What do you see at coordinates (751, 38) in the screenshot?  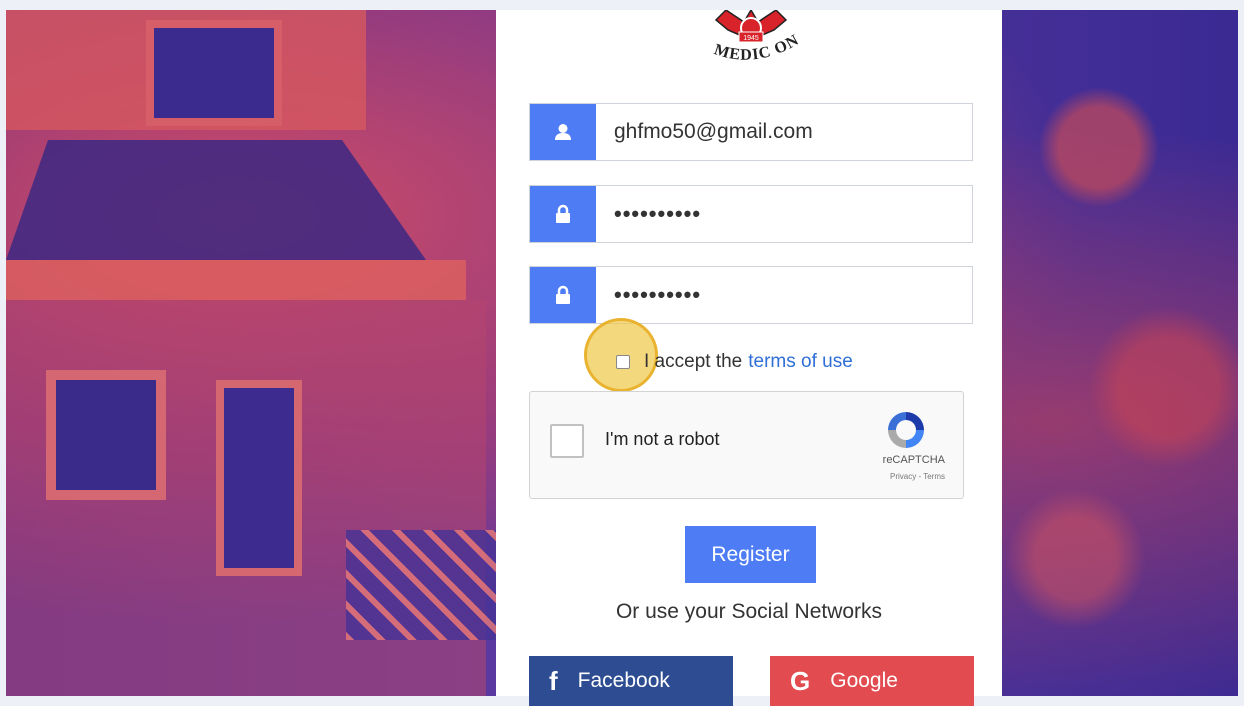 I see `logo-year: 1945` at bounding box center [751, 38].